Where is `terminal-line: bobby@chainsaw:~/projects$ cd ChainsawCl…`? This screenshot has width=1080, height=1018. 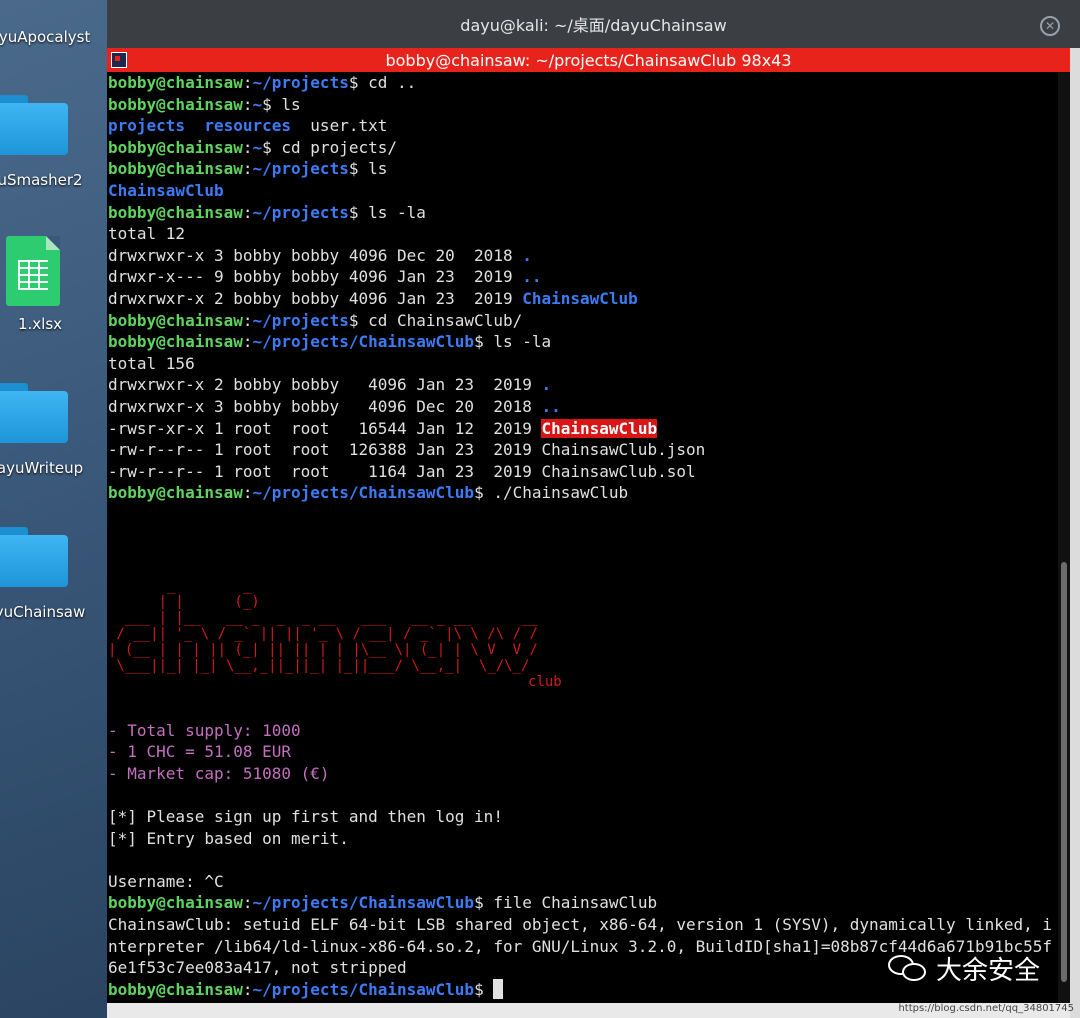 terminal-line: bobby@chainsaw:~/projects$ cd ChainsawCl… is located at coordinates (583, 321).